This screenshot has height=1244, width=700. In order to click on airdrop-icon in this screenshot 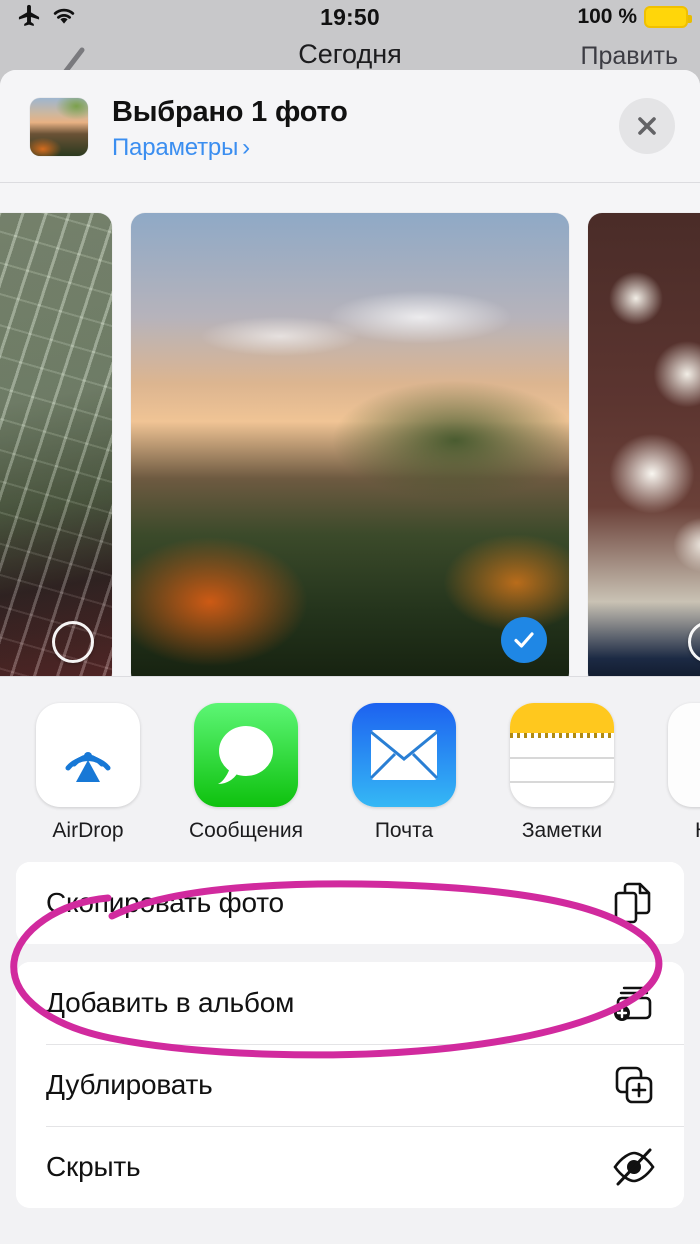, I will do `click(88, 755)`.